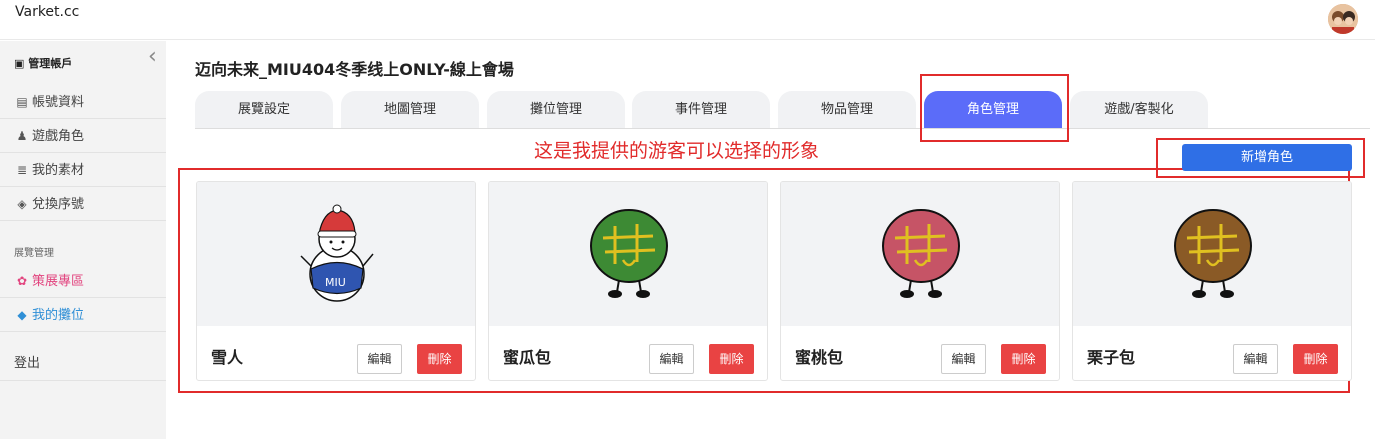  I want to click on character-card: 栗子包 編輯 刪除, so click(1212, 281).